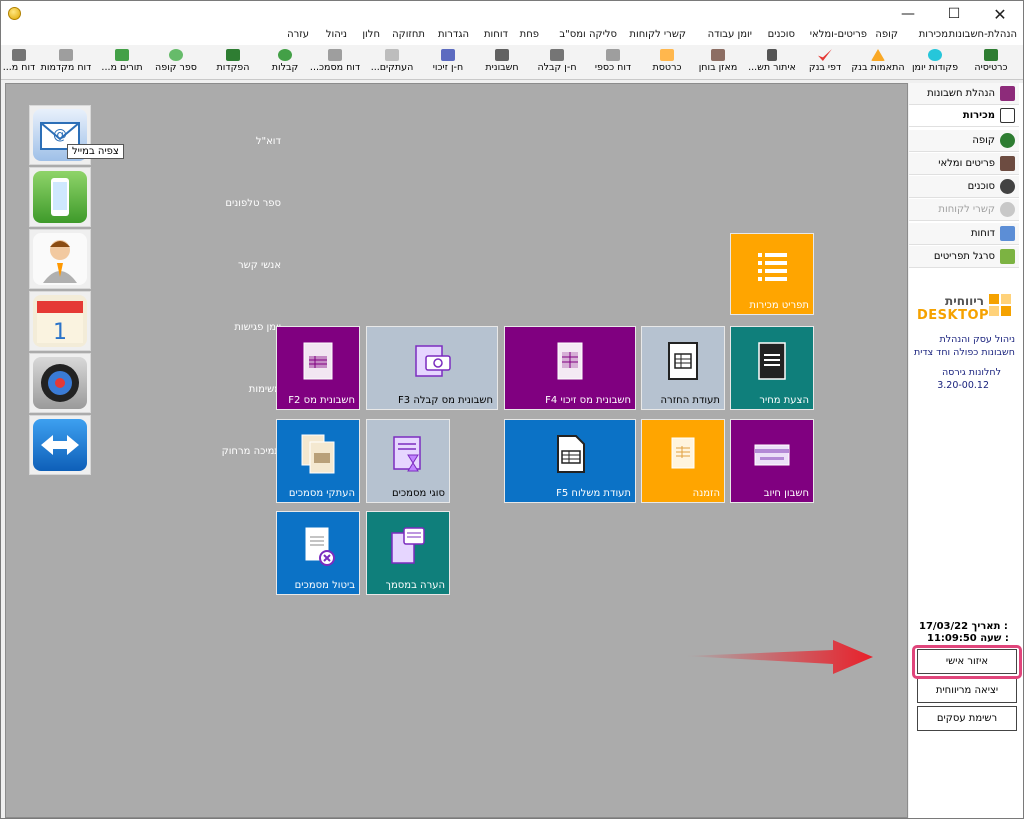 Image resolution: width=1024 pixels, height=819 pixels. I want to click on date-value: 17/03/22, so click(944, 626).